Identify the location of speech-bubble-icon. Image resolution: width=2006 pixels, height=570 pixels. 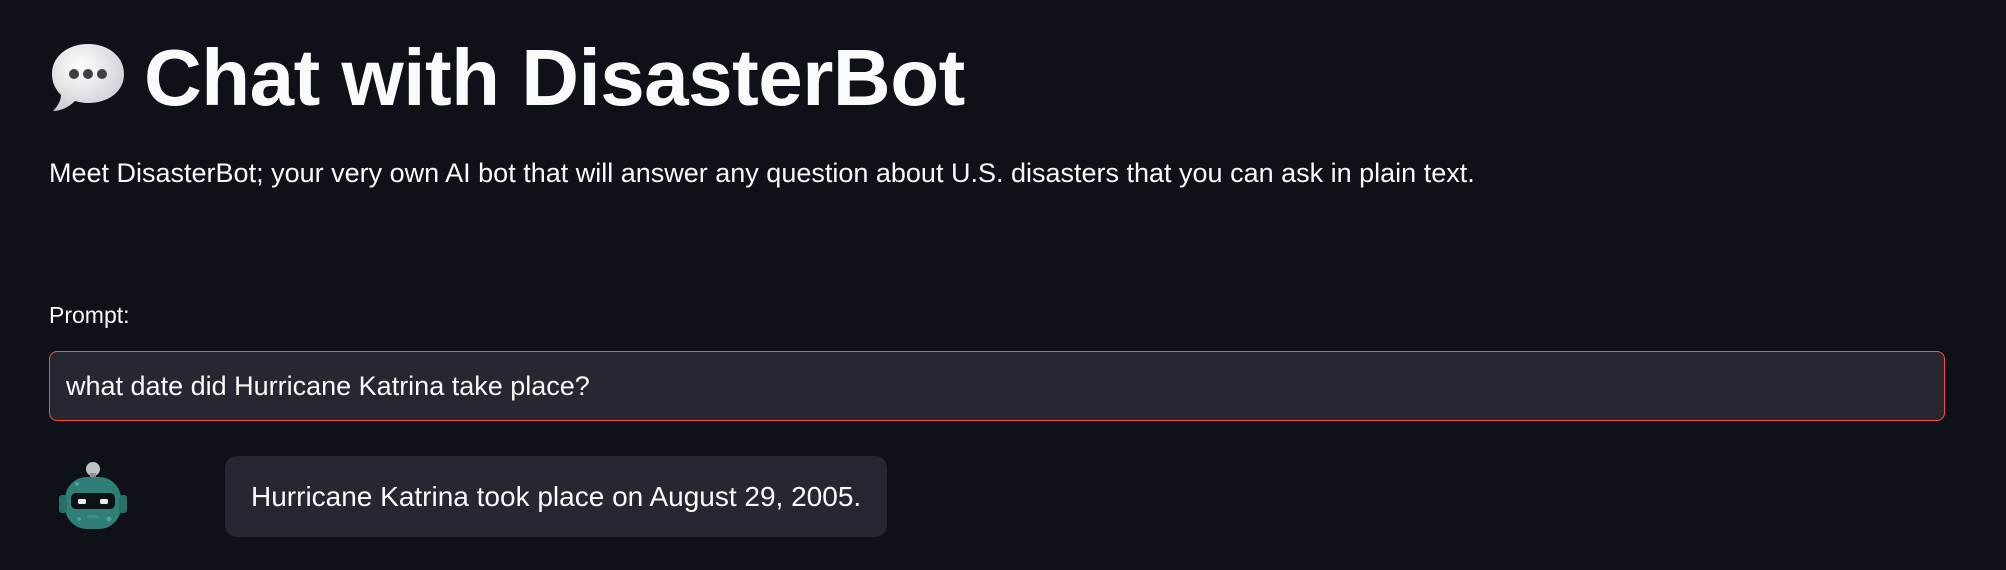
(88, 78).